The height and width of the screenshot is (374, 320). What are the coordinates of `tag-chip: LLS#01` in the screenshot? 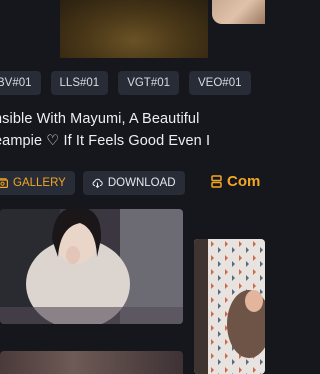 It's located at (79, 83).